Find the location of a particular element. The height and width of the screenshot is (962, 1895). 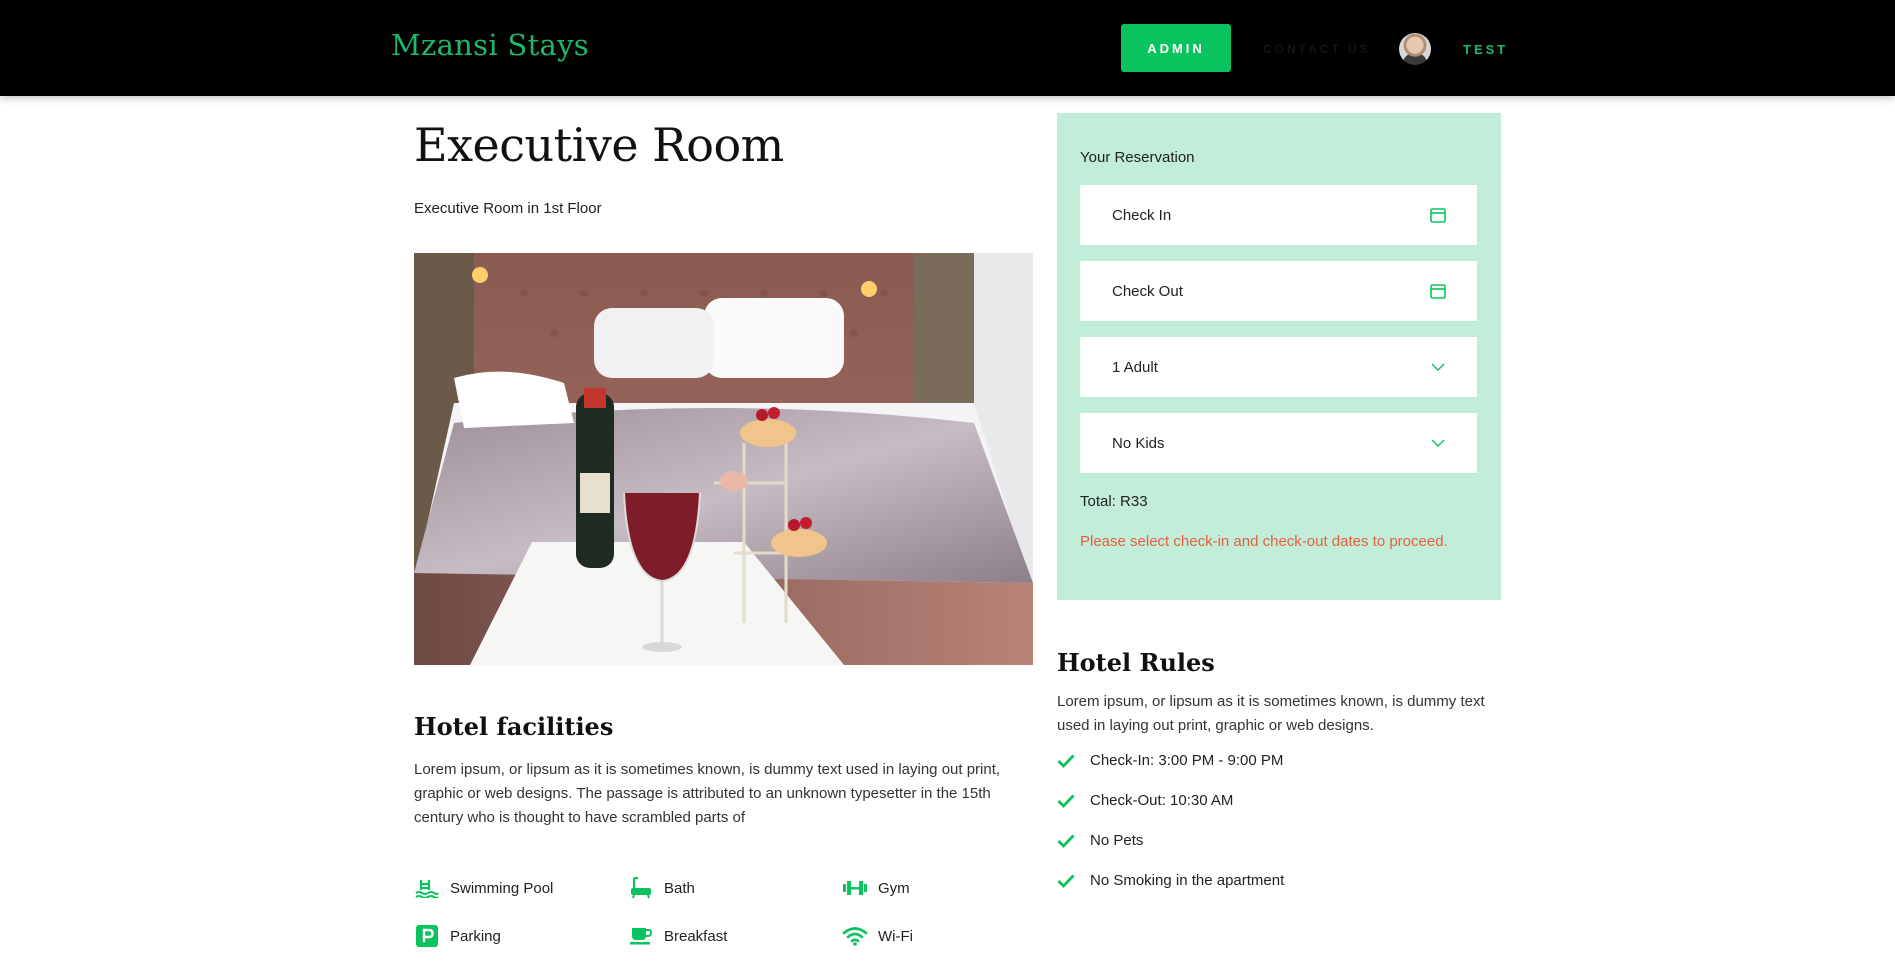

check-out-label: Check Out is located at coordinates (1147, 291).